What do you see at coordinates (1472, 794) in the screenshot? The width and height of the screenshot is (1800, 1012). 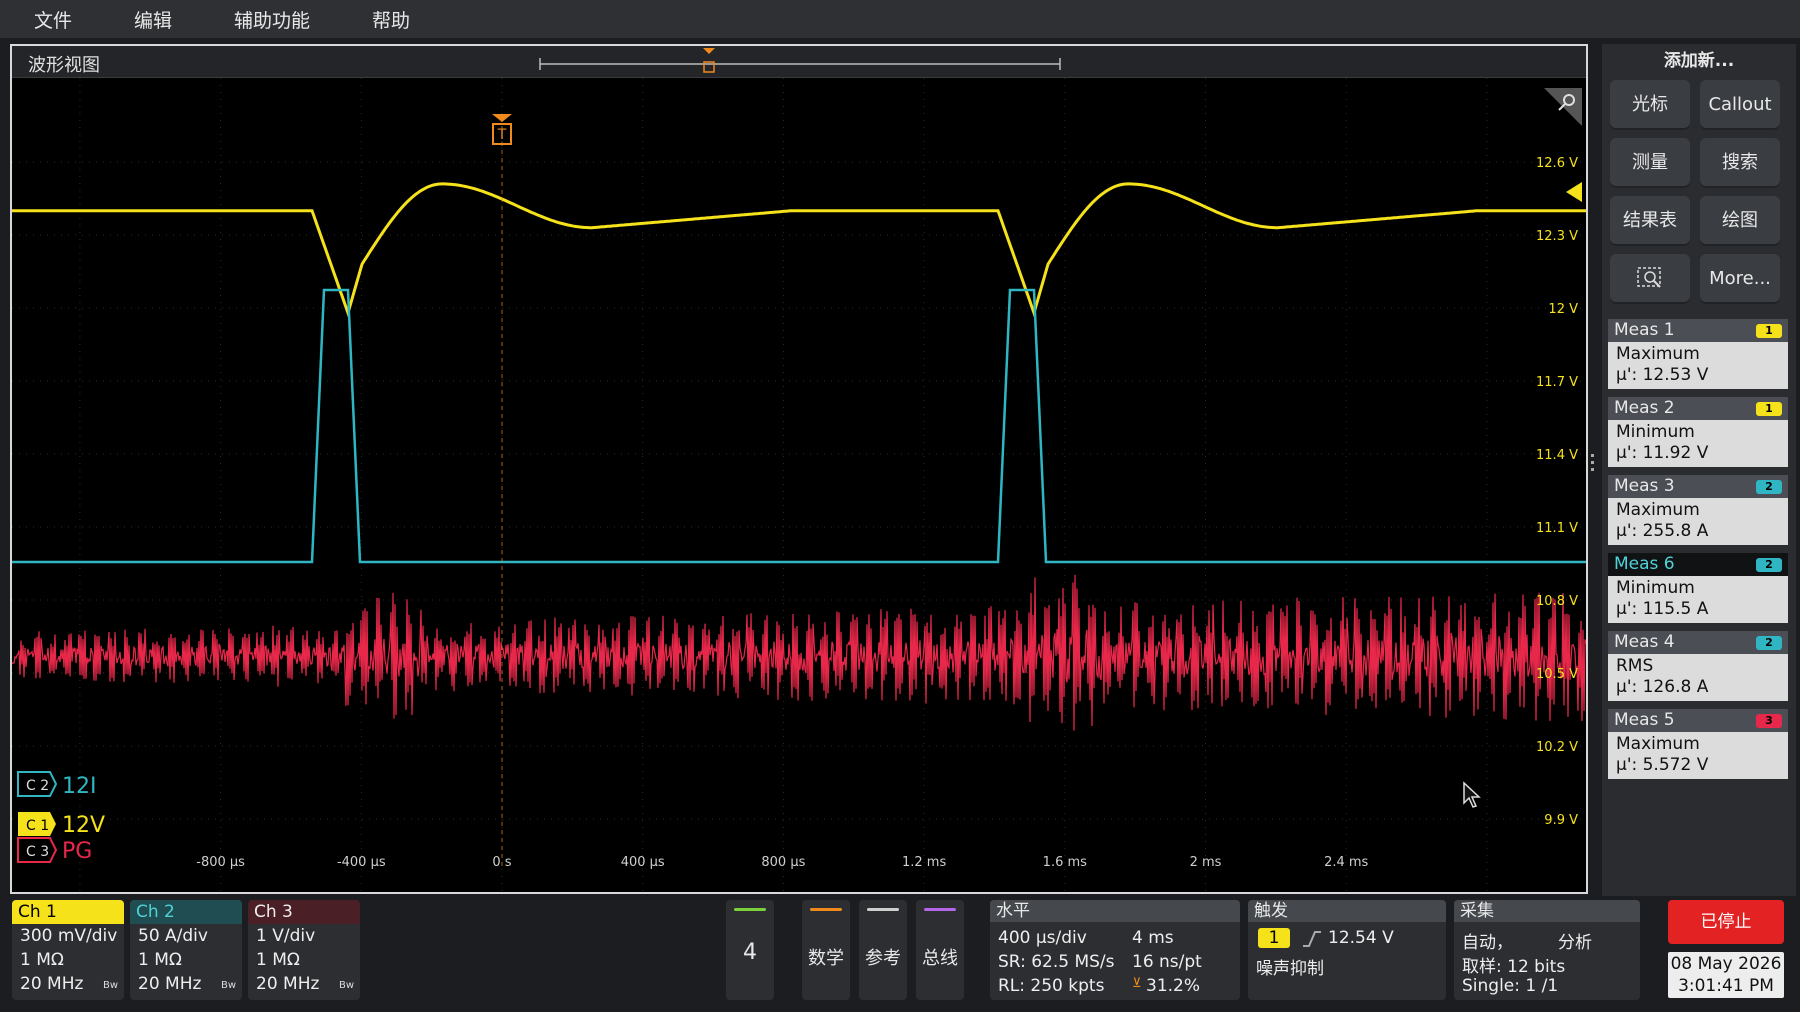 I see `mouse-cursor-icon` at bounding box center [1472, 794].